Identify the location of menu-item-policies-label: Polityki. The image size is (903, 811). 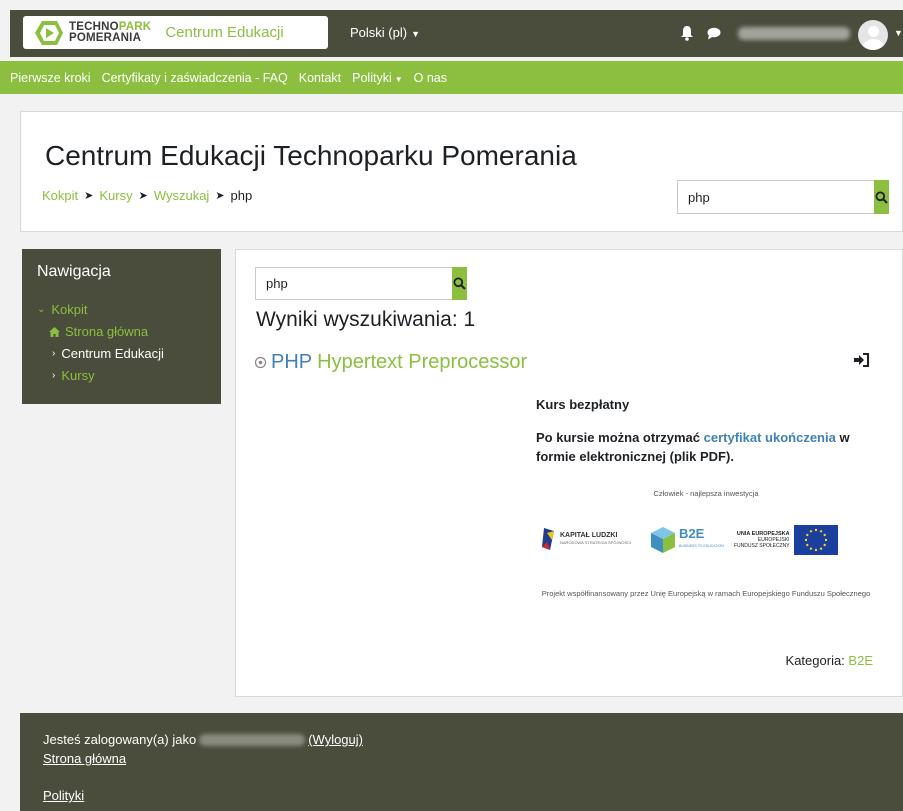
(372, 77).